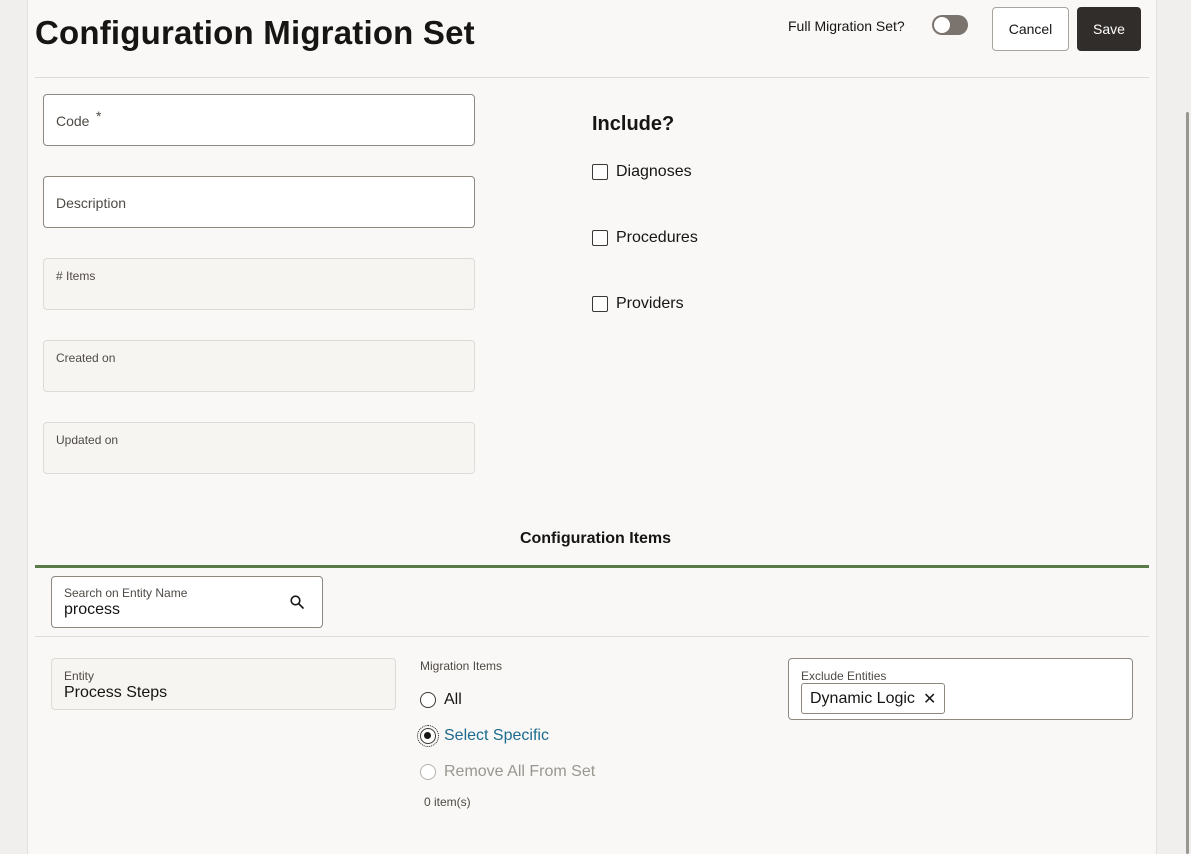 The image size is (1191, 854). What do you see at coordinates (259, 366) in the screenshot?
I see `created-on-field: Created on` at bounding box center [259, 366].